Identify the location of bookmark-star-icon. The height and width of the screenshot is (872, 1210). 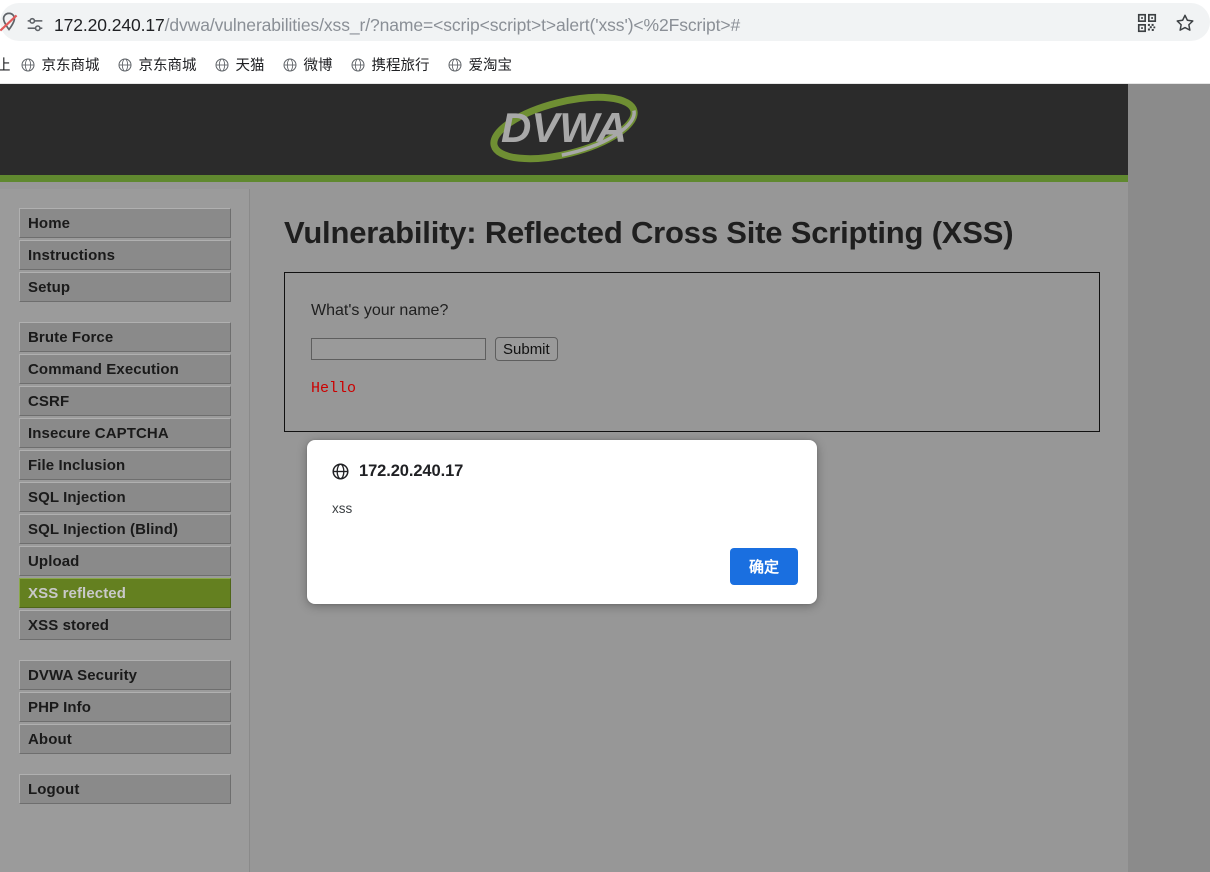
(1185, 23).